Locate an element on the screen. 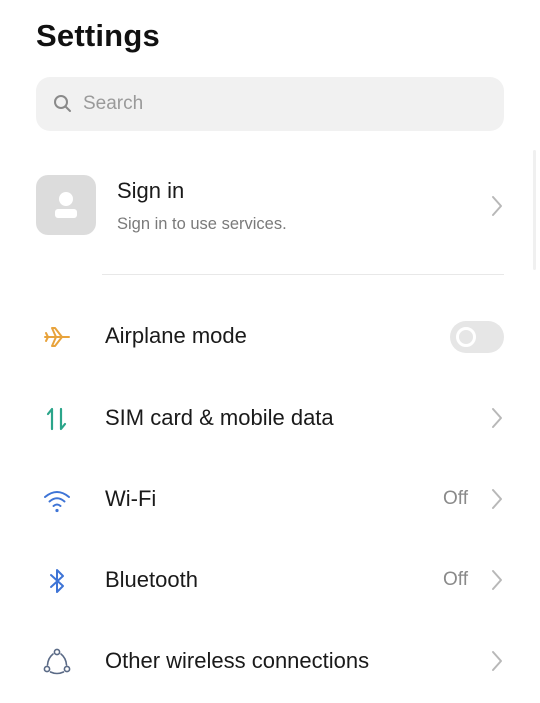 Image resolution: width=540 pixels, height=703 pixels. wifi-row: Wi-Fi Off is located at coordinates (270, 499).